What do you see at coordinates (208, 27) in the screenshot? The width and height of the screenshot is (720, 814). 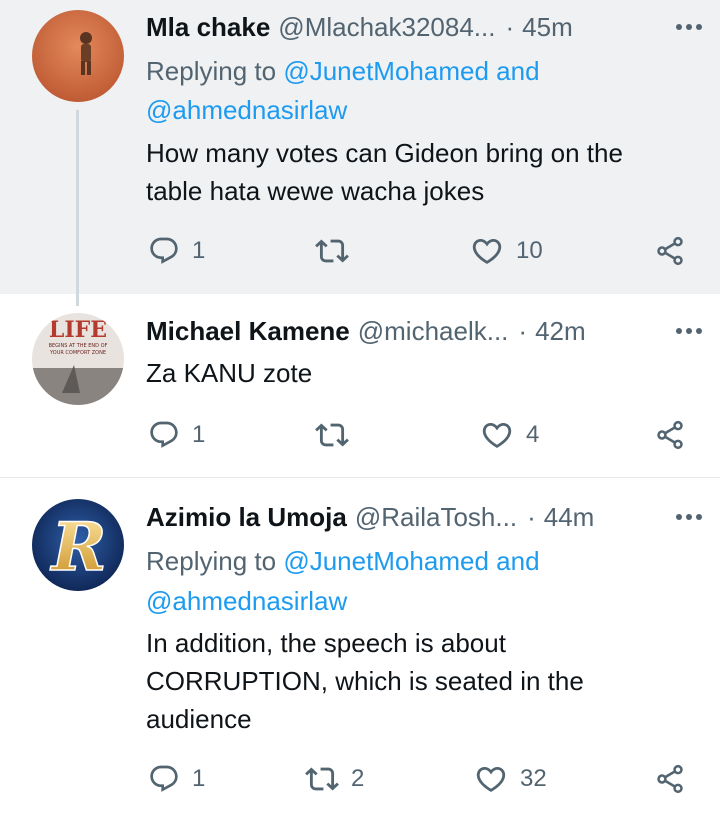 I see `display-name: Mla chake` at bounding box center [208, 27].